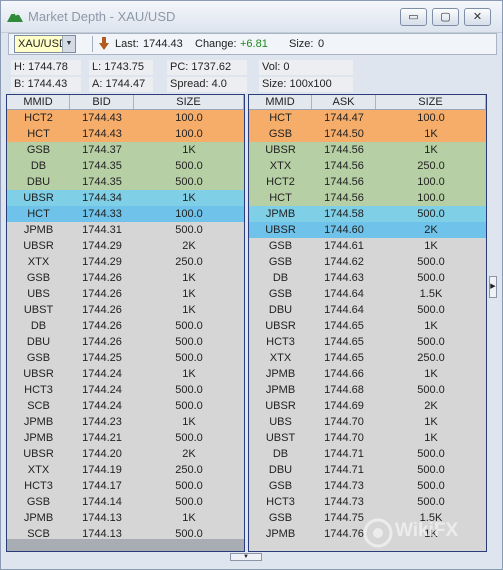  I want to click on ask-row: DB 1744.63 500.0, so click(367, 278).